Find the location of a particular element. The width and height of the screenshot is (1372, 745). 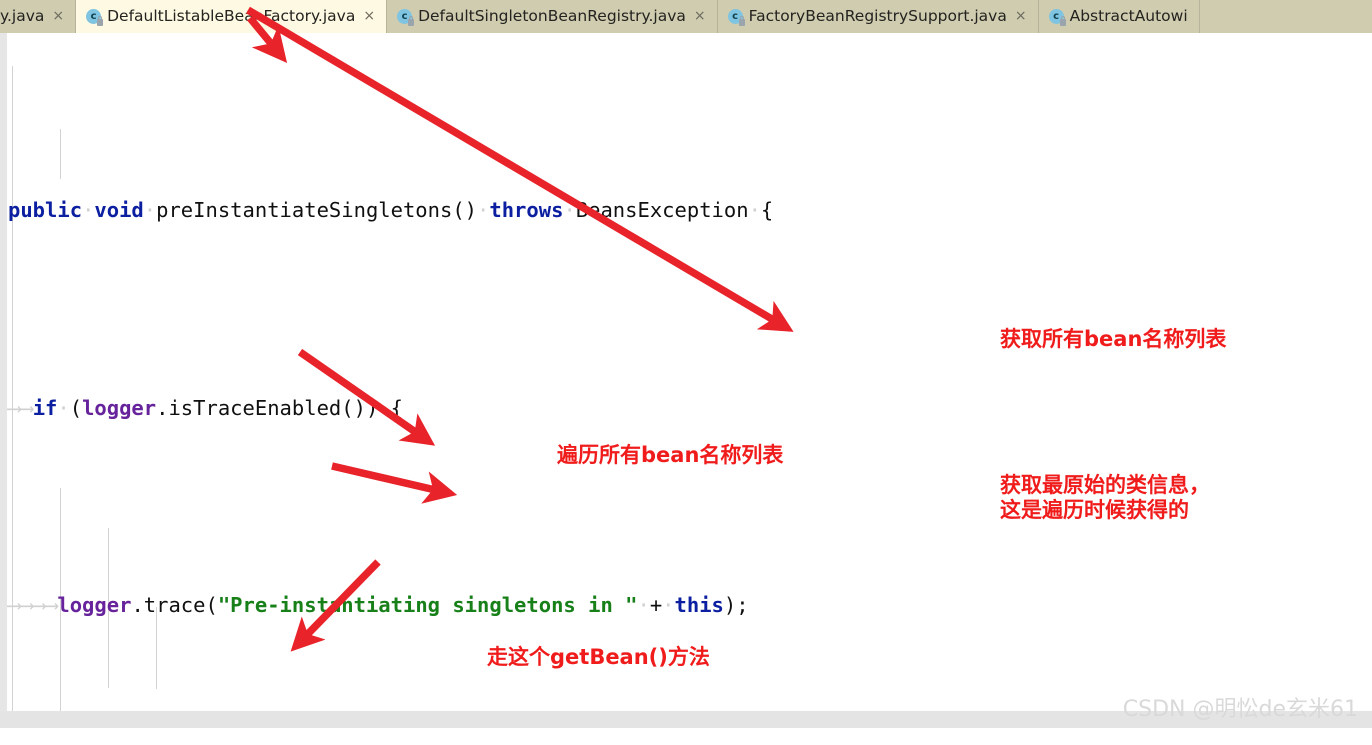

annotation-bean-name-list: 获取所有bean名称列表 is located at coordinates (1113, 339).